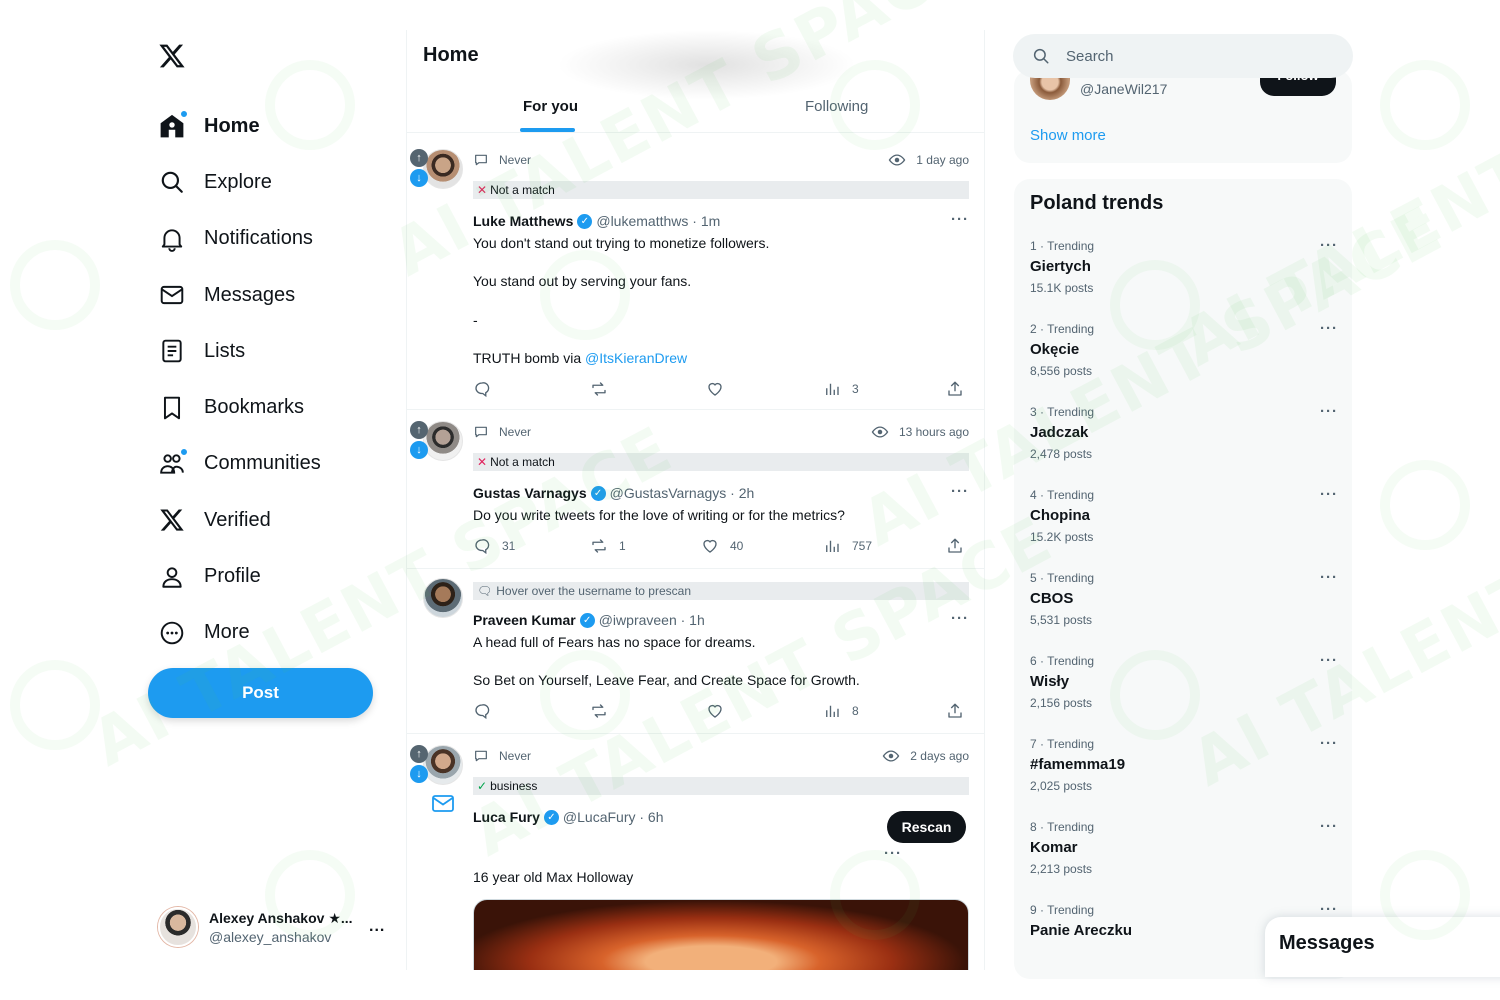 This screenshot has width=1500, height=1000. Describe the element at coordinates (506, 817) in the screenshot. I see `author-name: Luca Fury` at that location.